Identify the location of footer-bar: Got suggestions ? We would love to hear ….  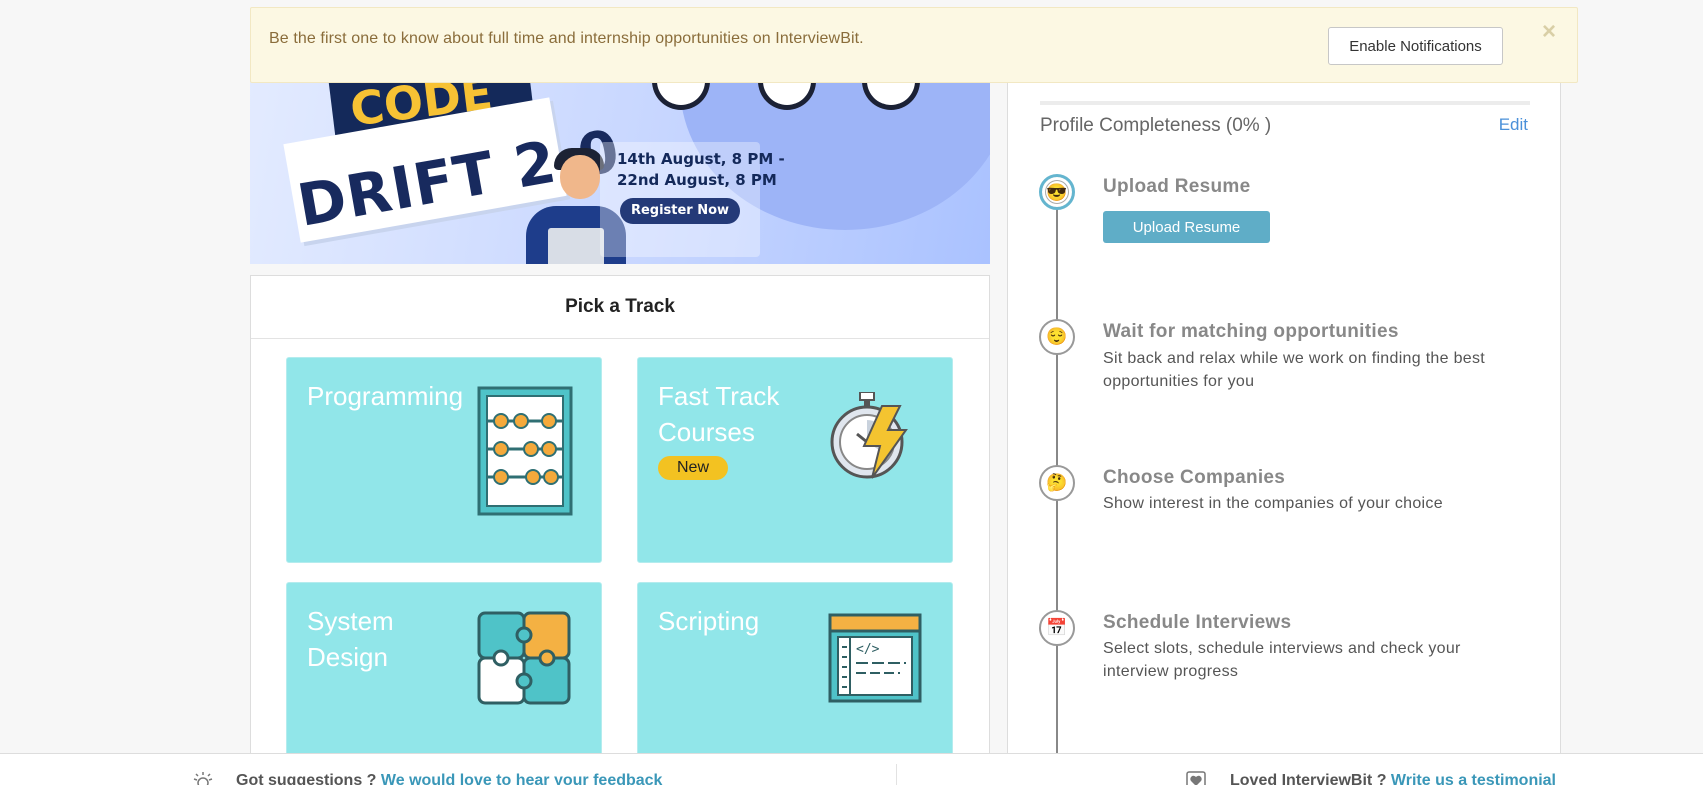
(851, 769).